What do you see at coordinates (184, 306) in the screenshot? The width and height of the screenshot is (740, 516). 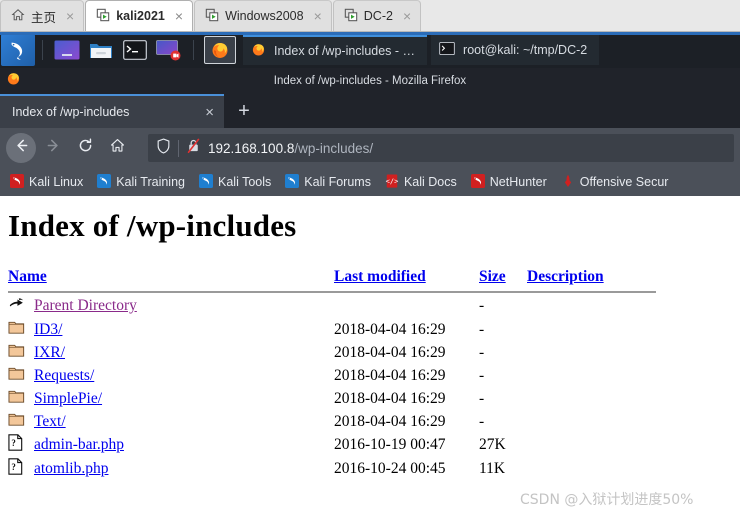 I see `row-name-cell: Parent Directory` at bounding box center [184, 306].